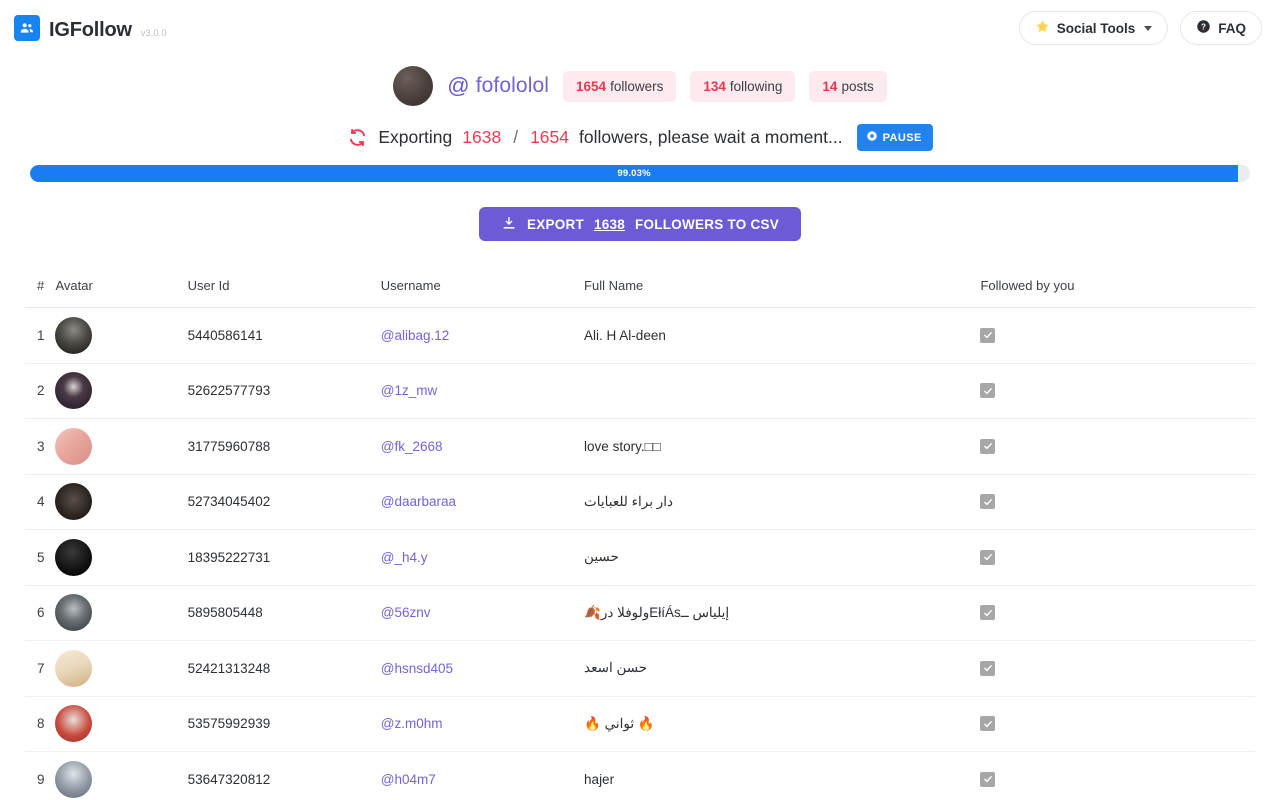 The height and width of the screenshot is (800, 1280). I want to click on row-full-name: حسين, so click(782, 557).